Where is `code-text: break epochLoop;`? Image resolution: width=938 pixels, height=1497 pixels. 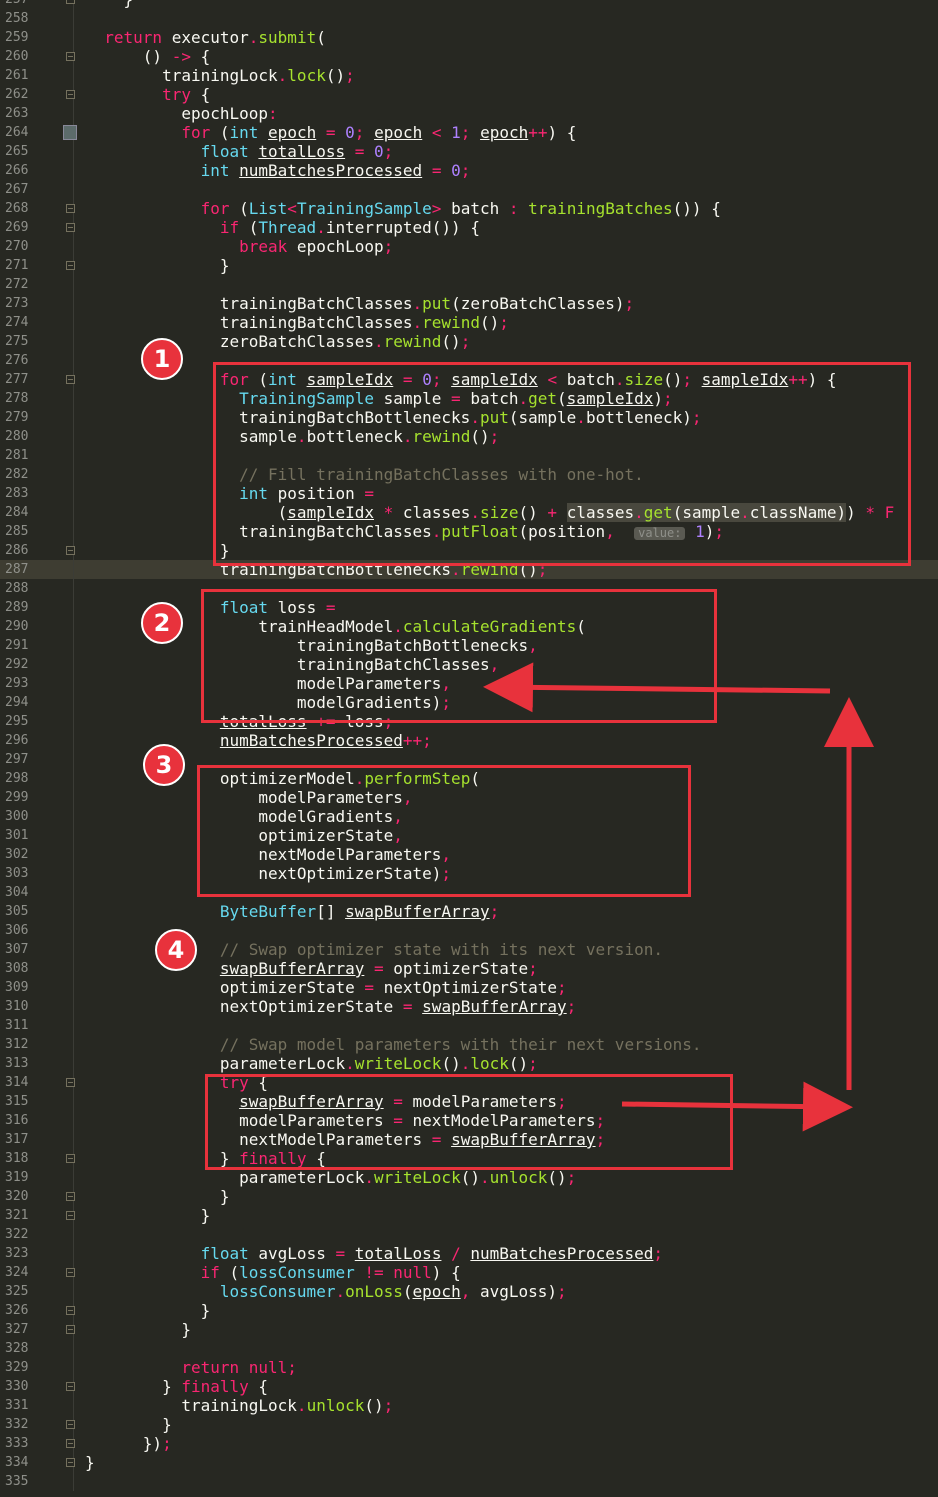 code-text: break epochLoop; is located at coordinates (239, 246).